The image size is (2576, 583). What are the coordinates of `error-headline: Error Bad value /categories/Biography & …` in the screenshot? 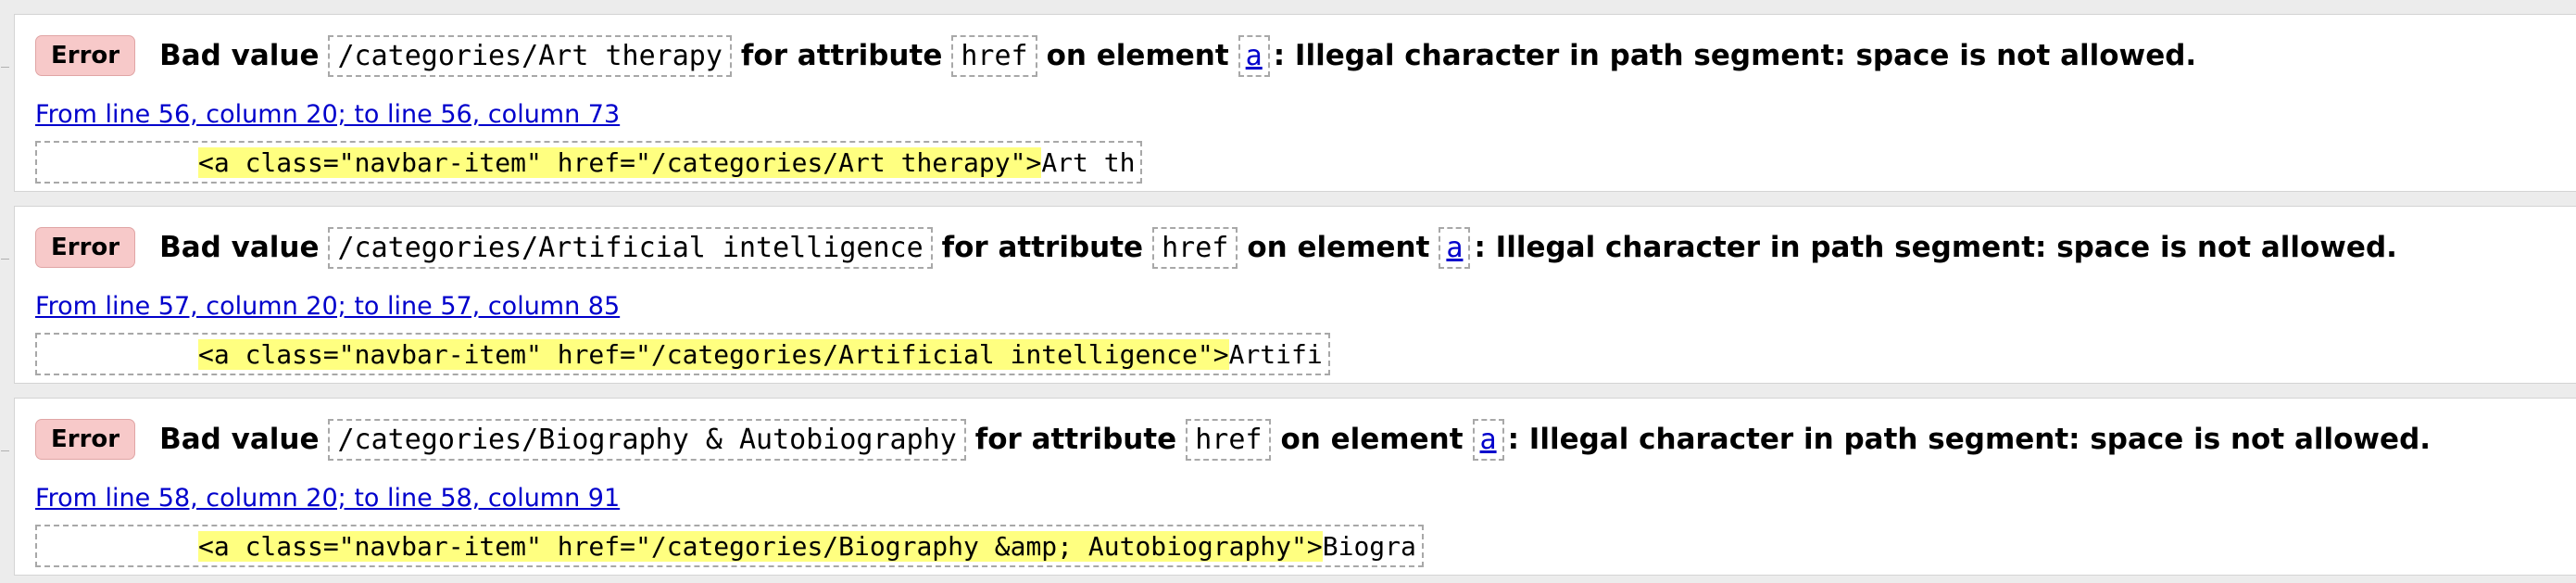 It's located at (1233, 439).